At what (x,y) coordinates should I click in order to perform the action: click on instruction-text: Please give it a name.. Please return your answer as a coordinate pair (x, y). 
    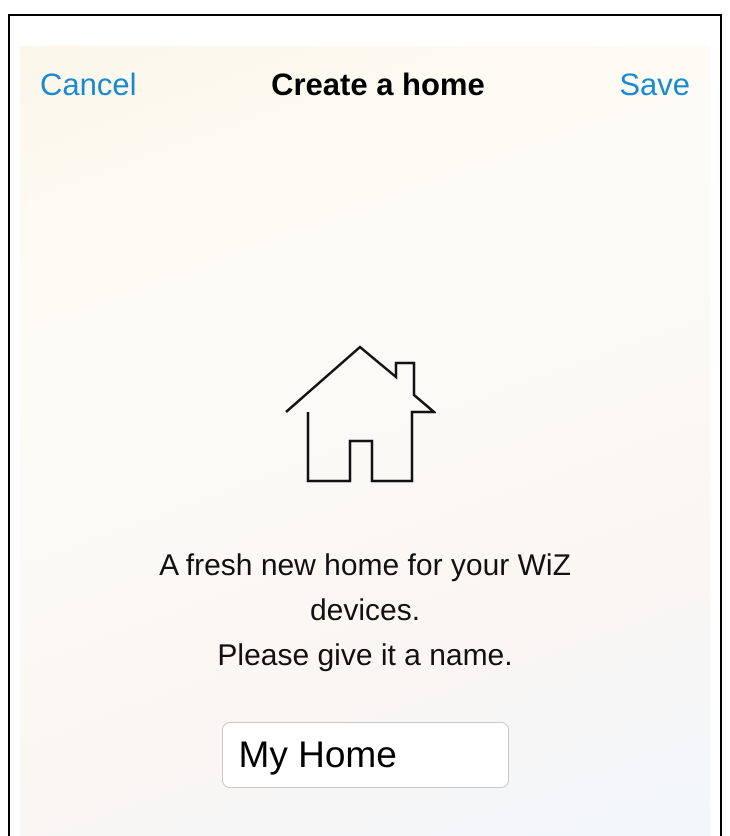
    Looking at the image, I should click on (365, 656).